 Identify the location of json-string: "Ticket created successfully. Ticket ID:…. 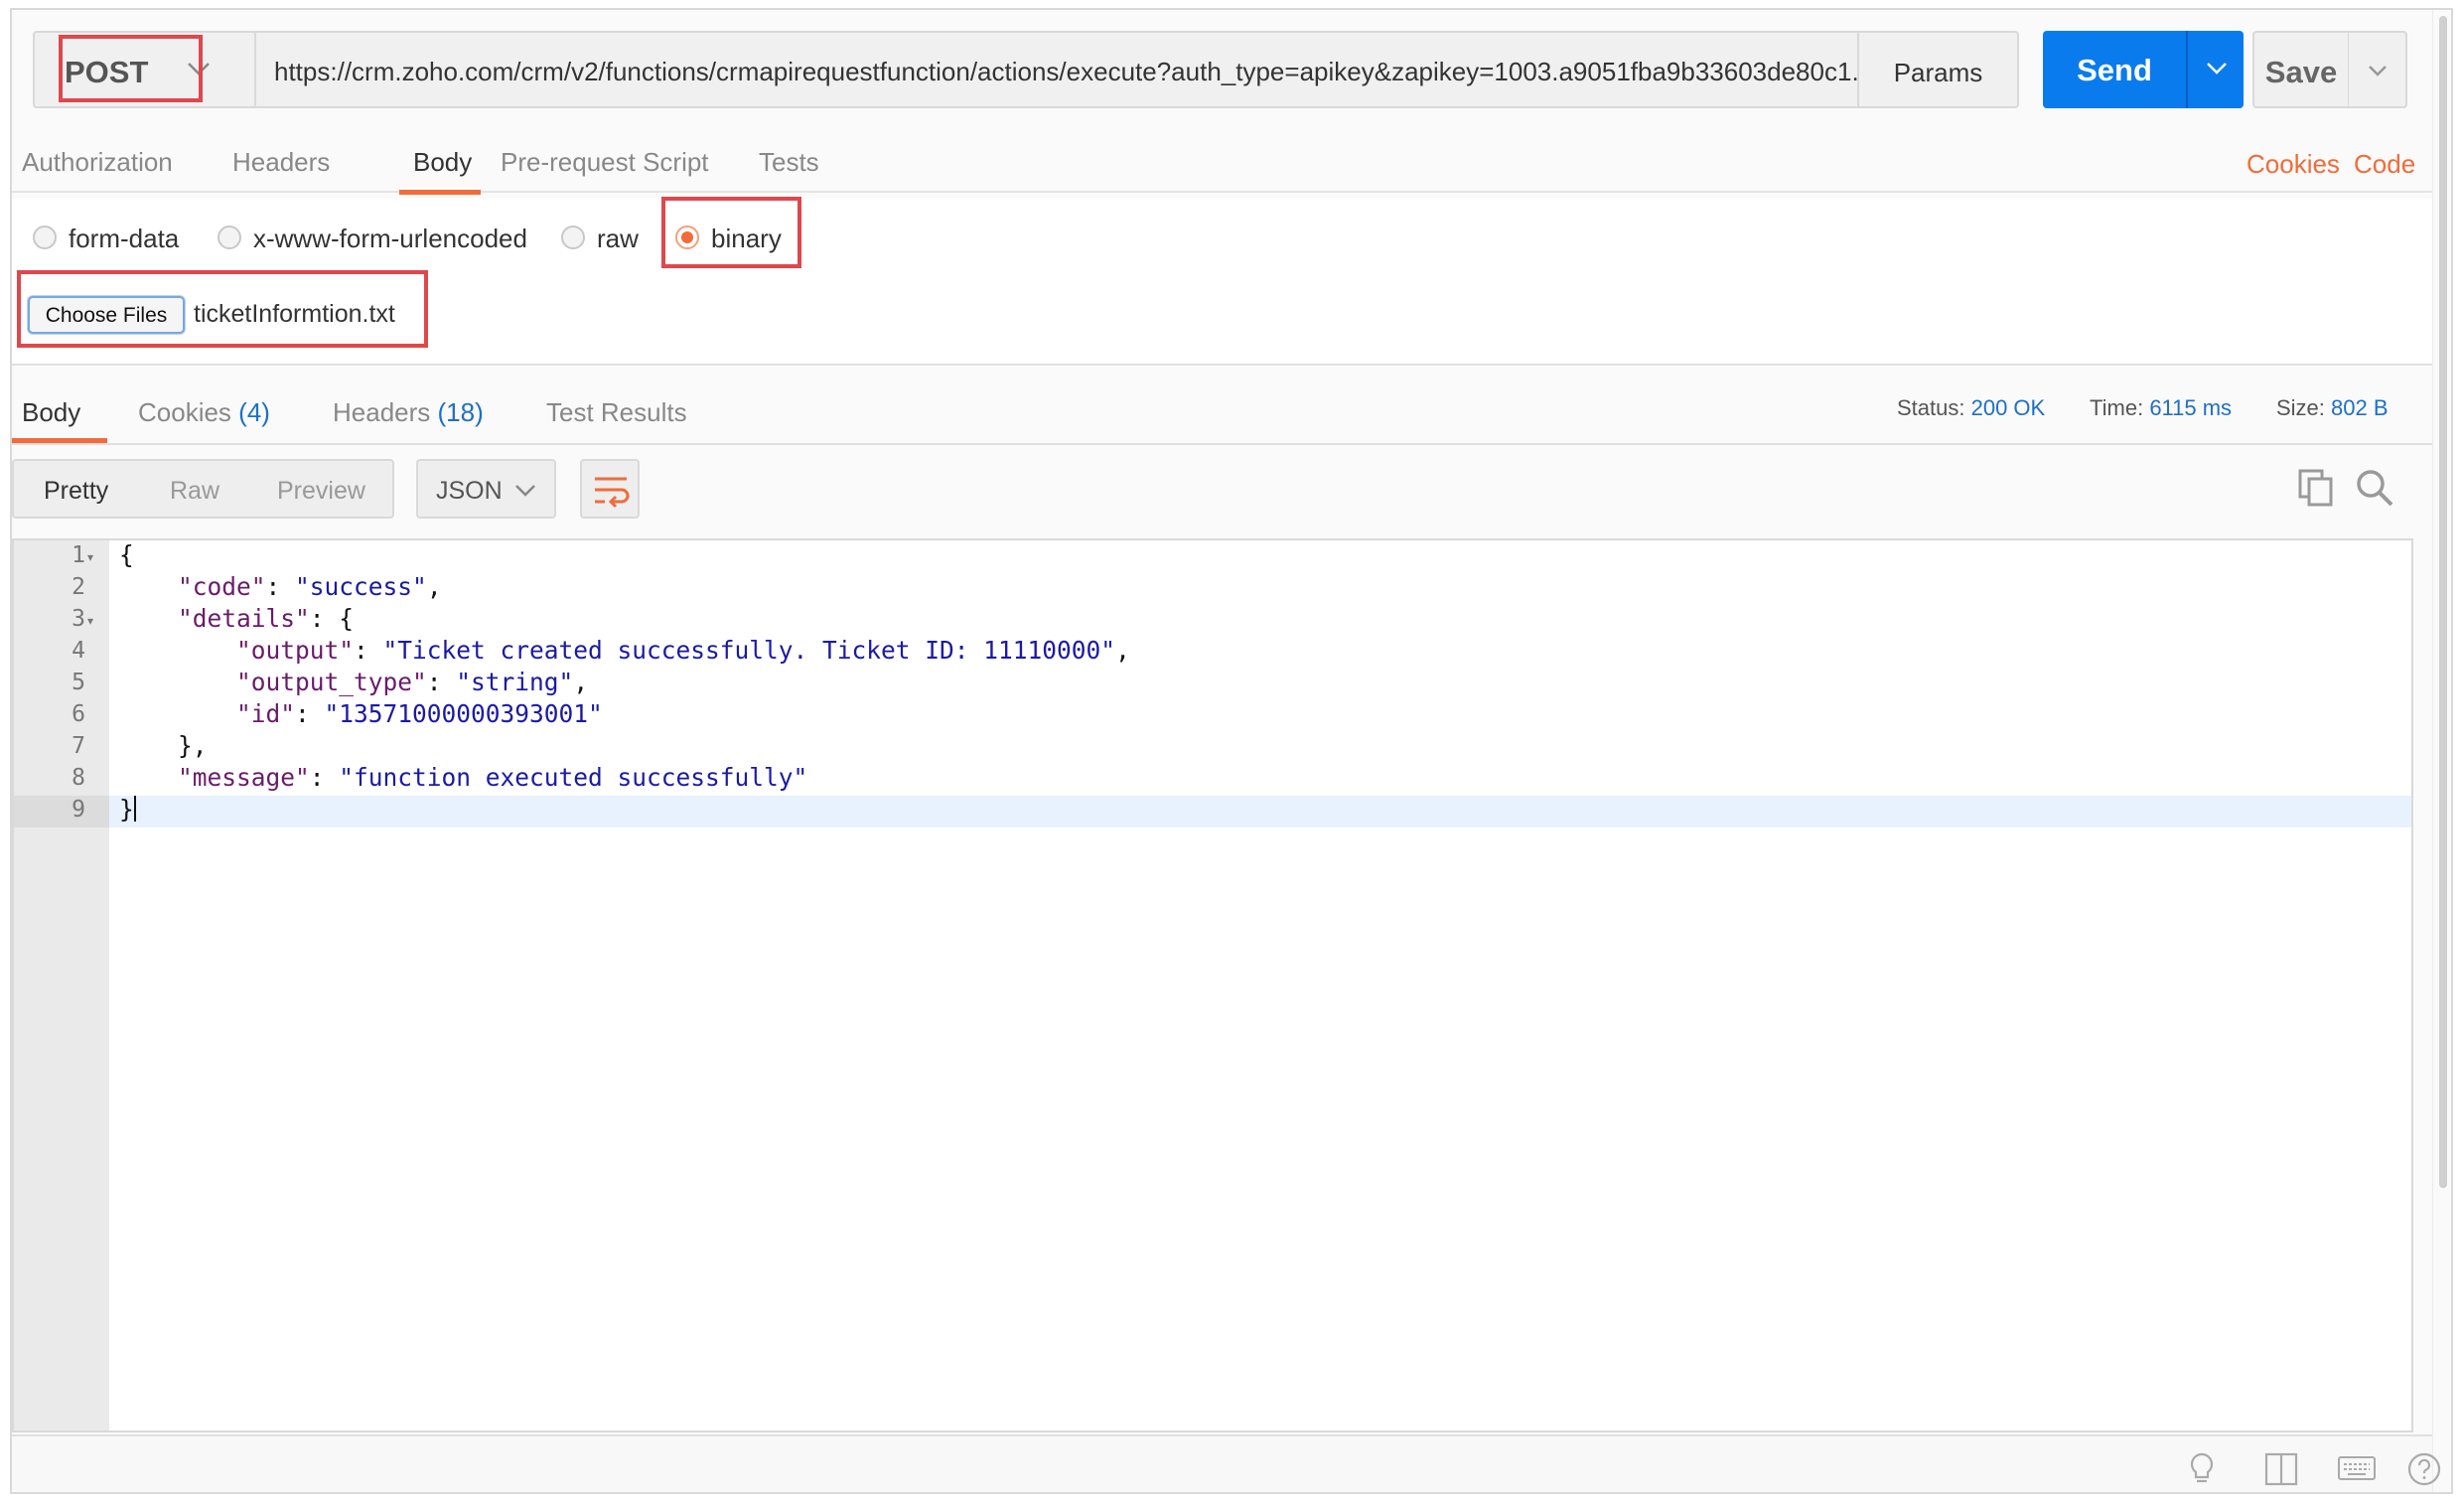
(749, 650).